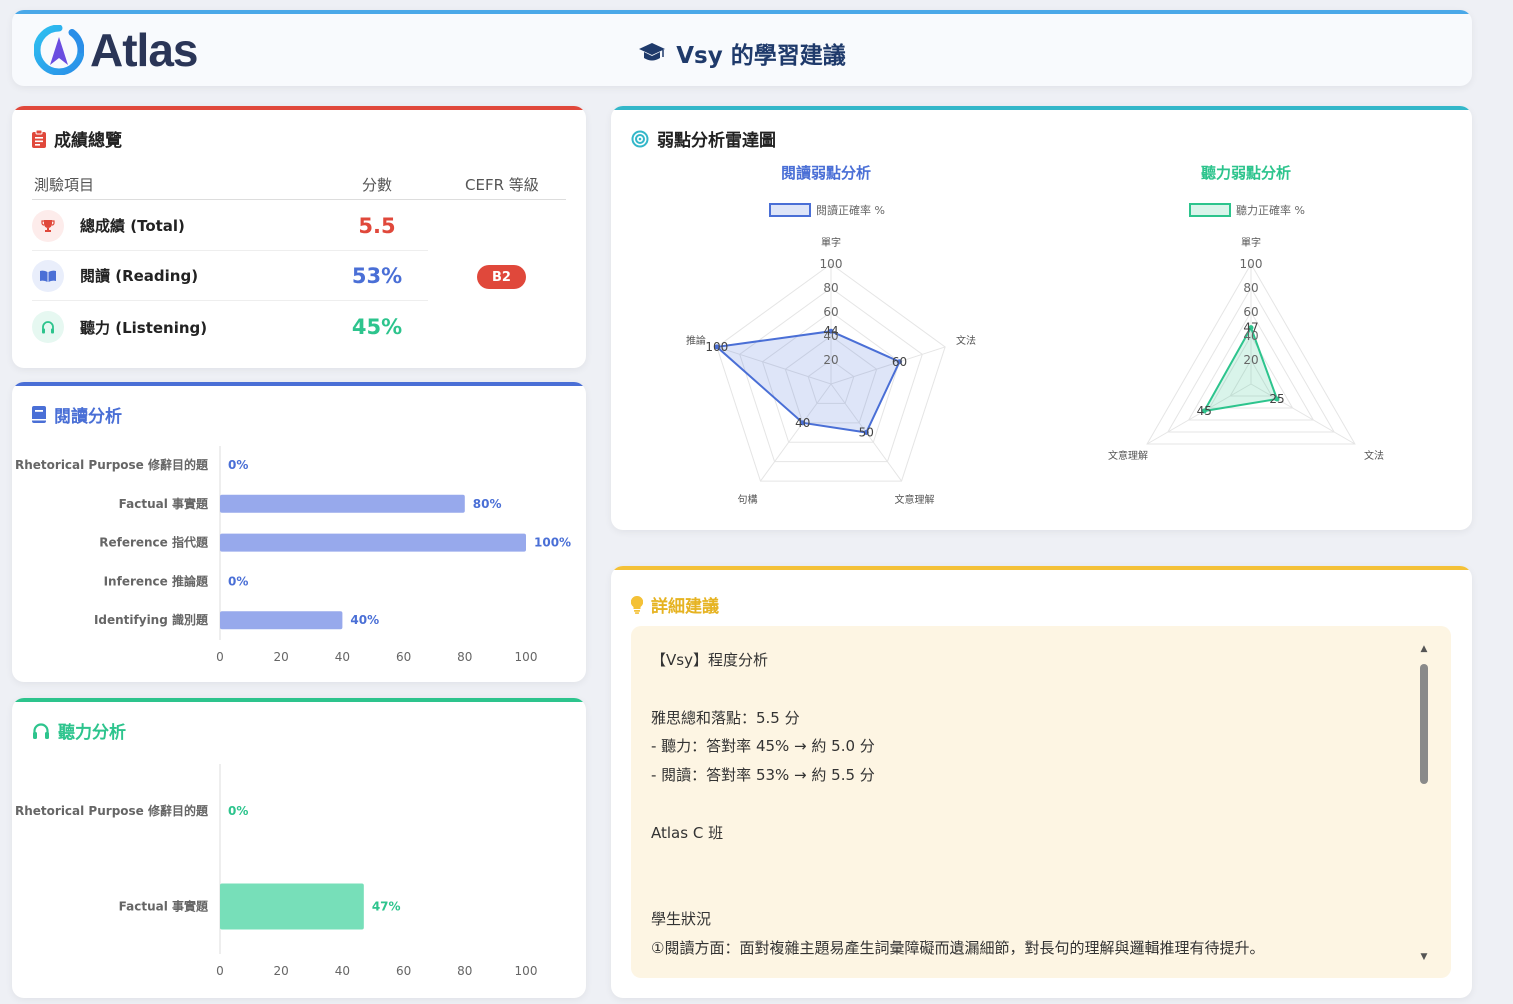  I want to click on score-value: 5.5, so click(377, 225).